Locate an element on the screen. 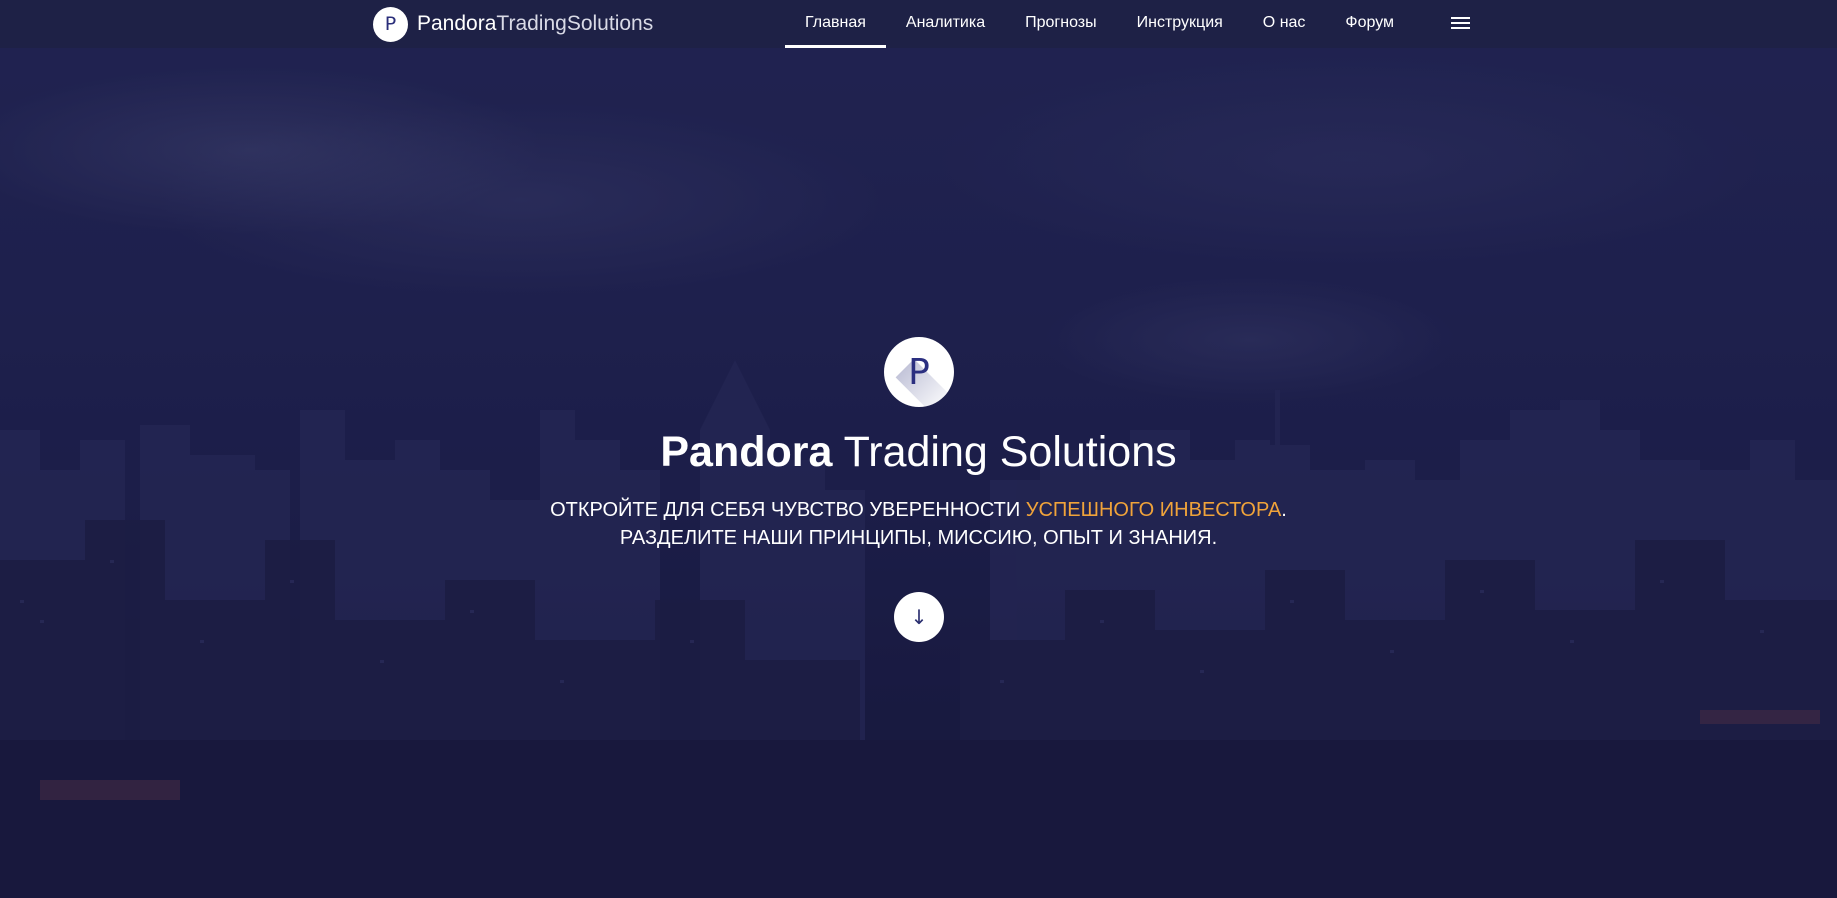  hero-logo-icon: P is located at coordinates (919, 372).